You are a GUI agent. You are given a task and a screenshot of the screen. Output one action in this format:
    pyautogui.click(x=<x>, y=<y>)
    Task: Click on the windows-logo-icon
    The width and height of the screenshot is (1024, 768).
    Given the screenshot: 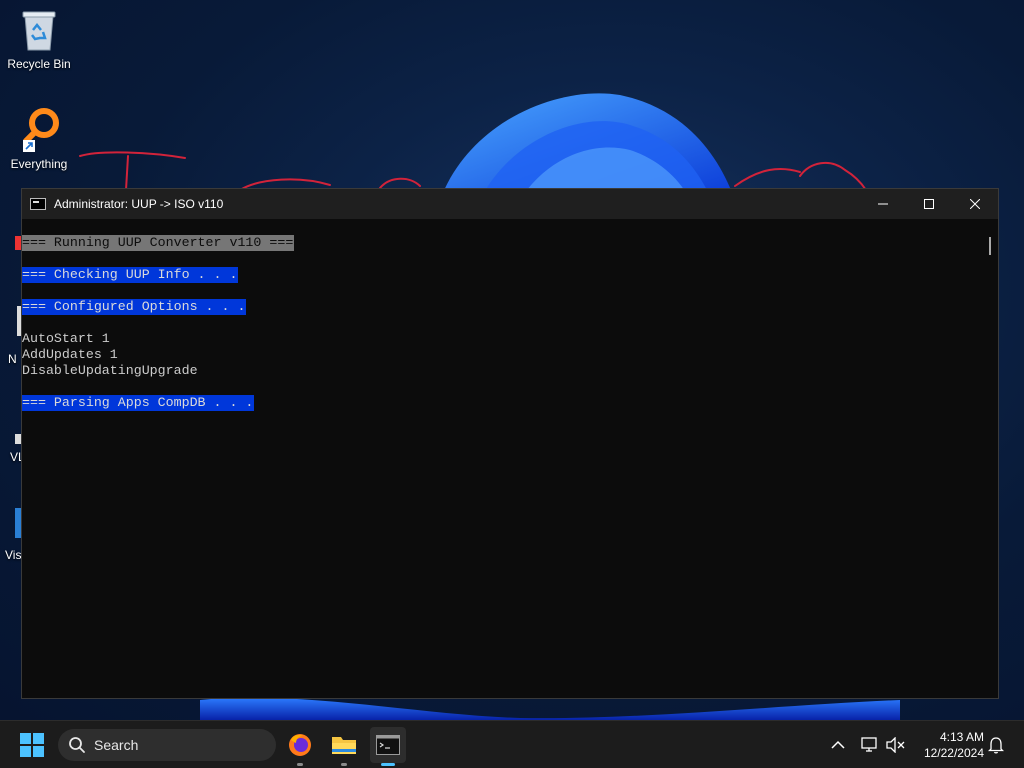 What is the action you would take?
    pyautogui.click(x=32, y=745)
    